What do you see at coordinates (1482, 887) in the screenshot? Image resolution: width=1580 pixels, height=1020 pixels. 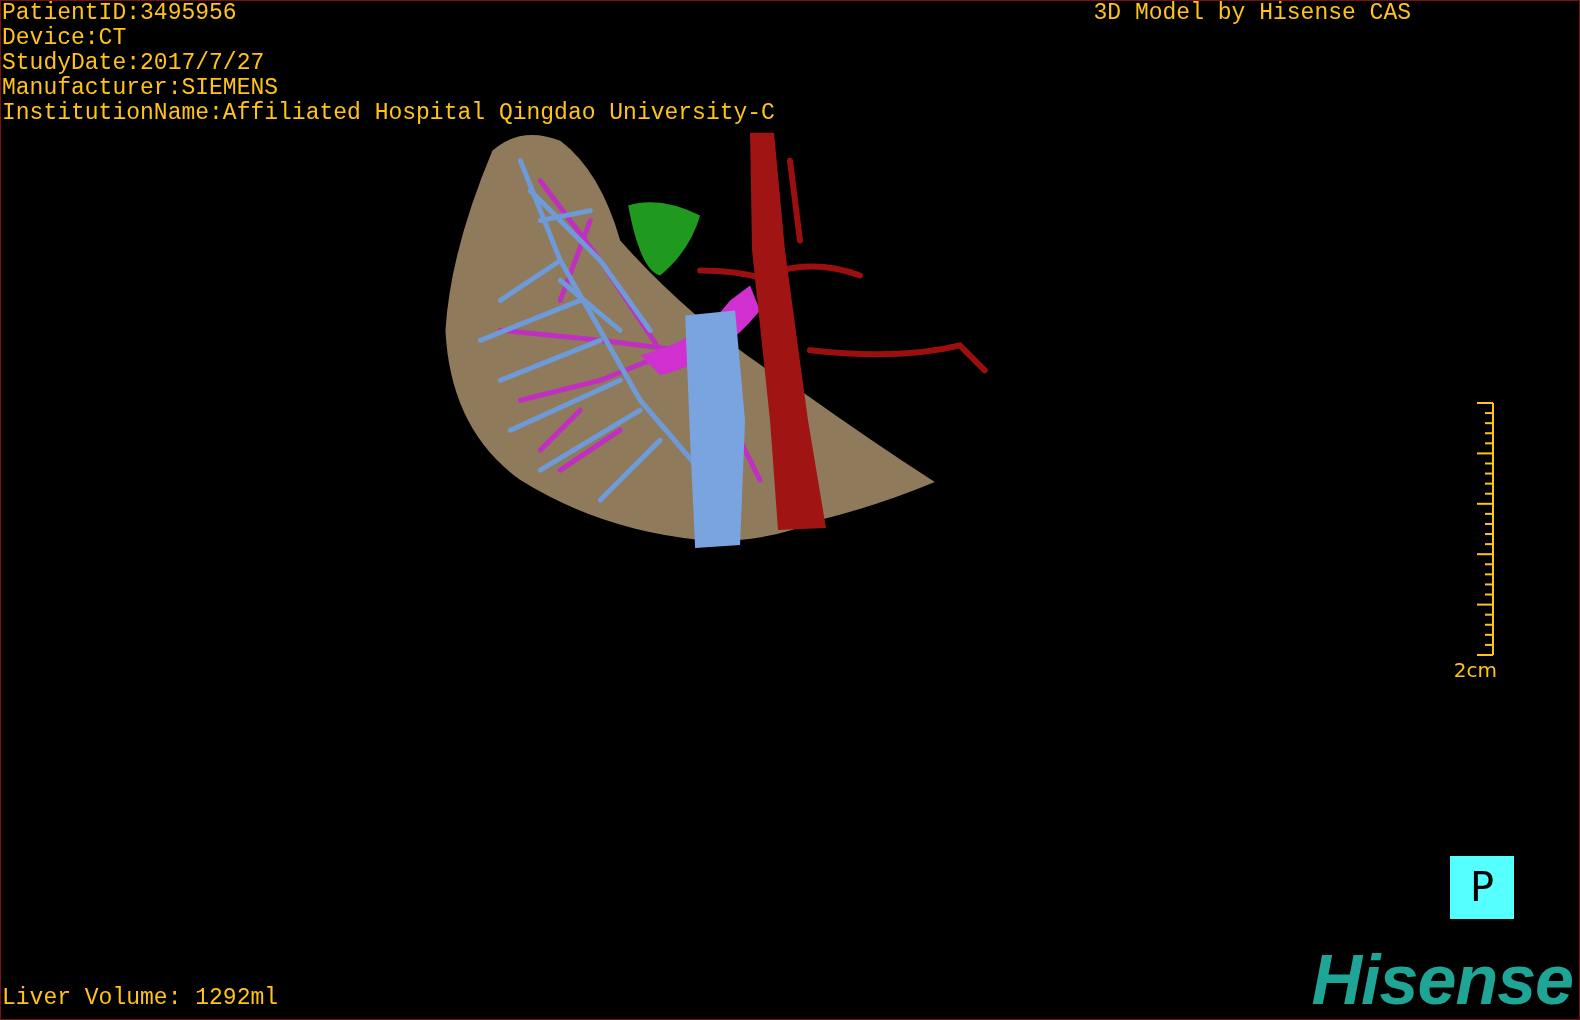 I see `view-orientation-button: P` at bounding box center [1482, 887].